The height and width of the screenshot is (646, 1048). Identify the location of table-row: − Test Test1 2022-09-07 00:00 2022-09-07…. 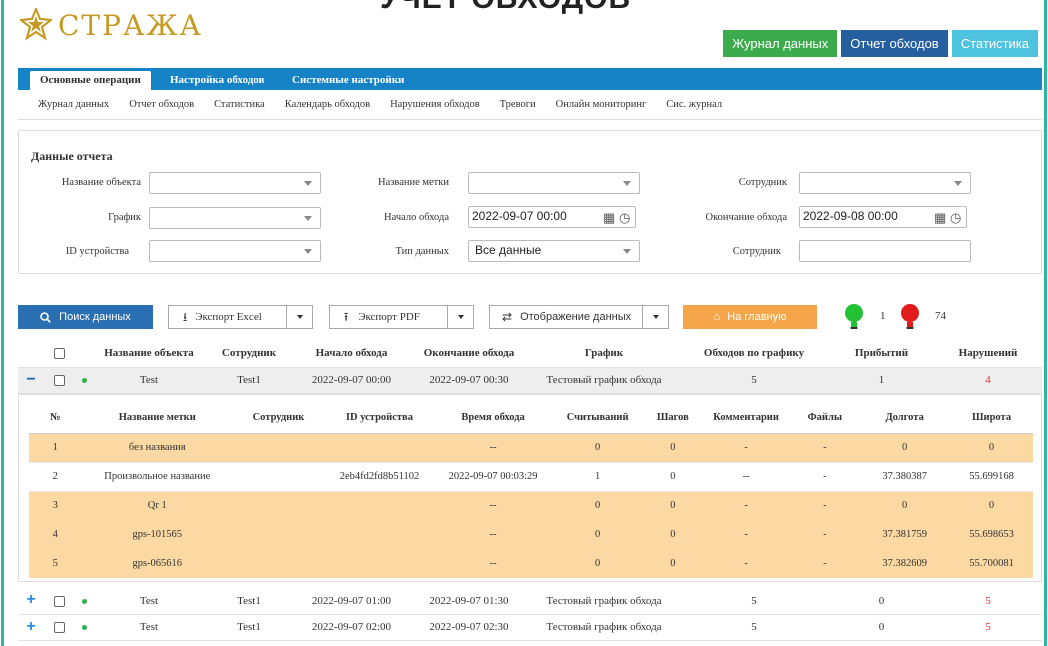
(530, 380).